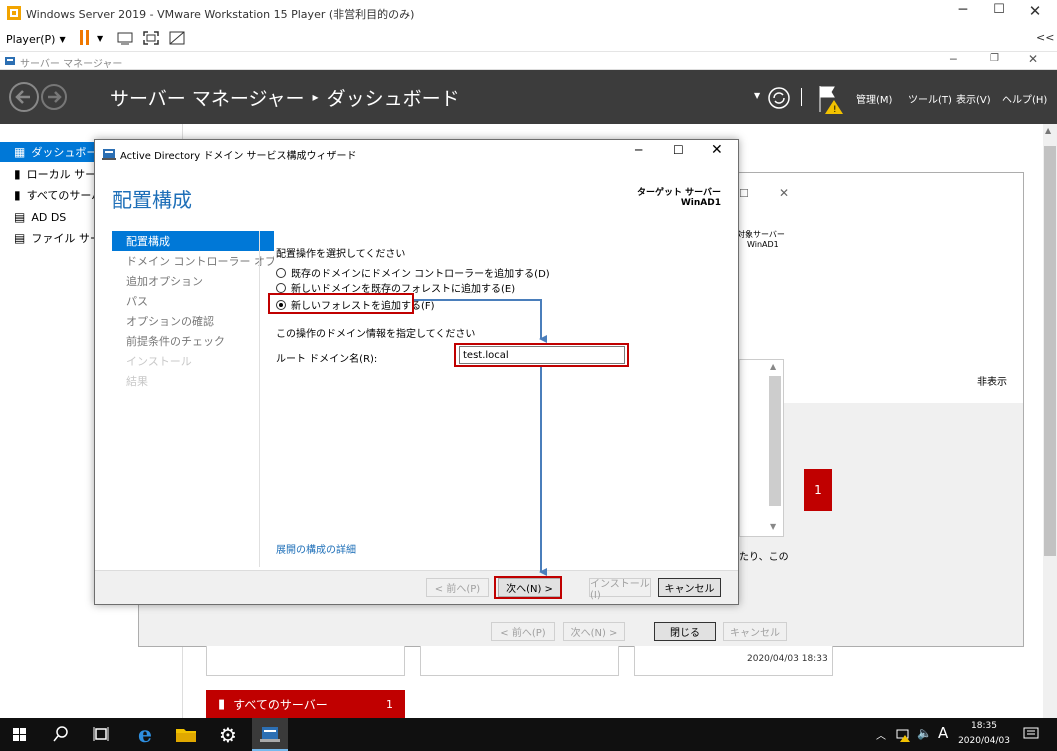 The width and height of the screenshot is (1057, 751). I want to click on internet-explorer-icon: e, so click(145, 734).